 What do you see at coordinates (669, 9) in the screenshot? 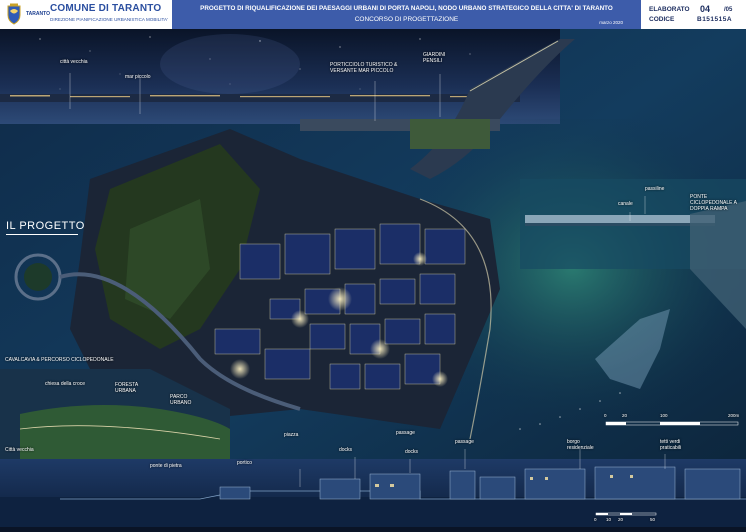
I see `elaborato-label: ELABORATO` at bounding box center [669, 9].